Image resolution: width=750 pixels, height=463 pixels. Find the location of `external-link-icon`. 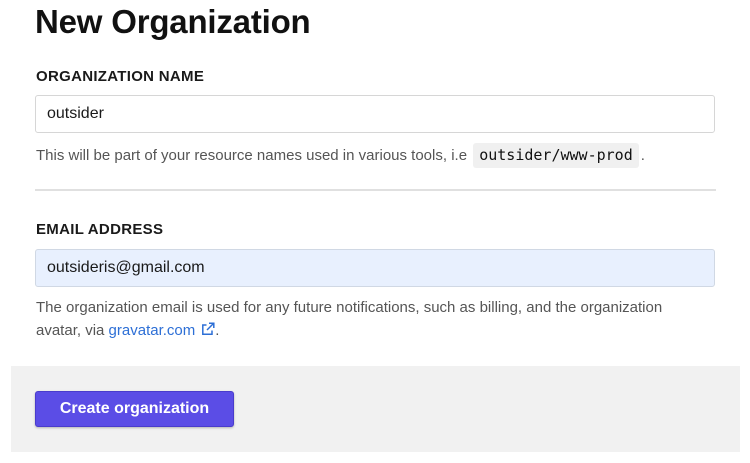

external-link-icon is located at coordinates (208, 328).